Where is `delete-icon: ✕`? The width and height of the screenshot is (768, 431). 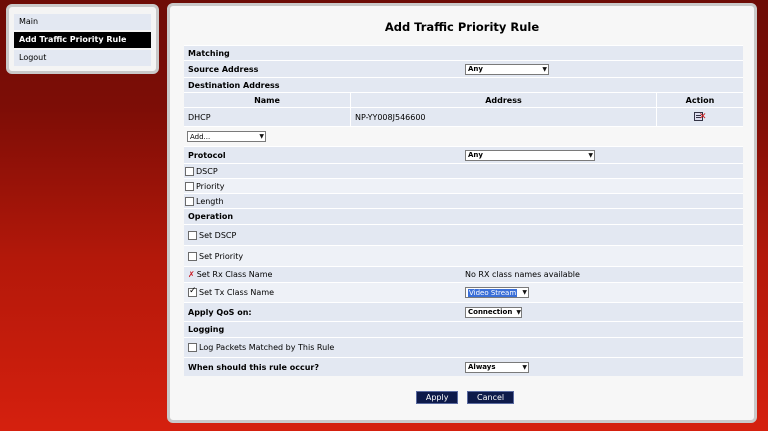
delete-icon: ✕ is located at coordinates (700, 117).